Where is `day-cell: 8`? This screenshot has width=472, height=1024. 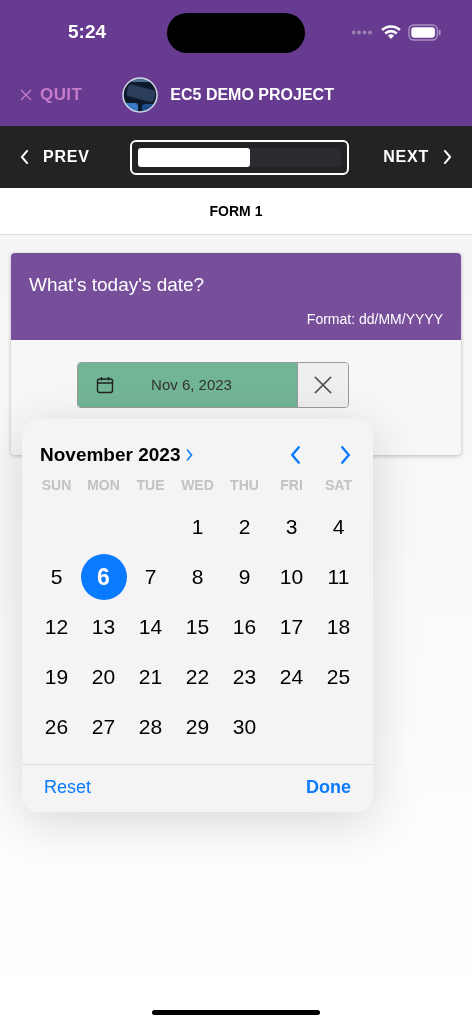 day-cell: 8 is located at coordinates (197, 577).